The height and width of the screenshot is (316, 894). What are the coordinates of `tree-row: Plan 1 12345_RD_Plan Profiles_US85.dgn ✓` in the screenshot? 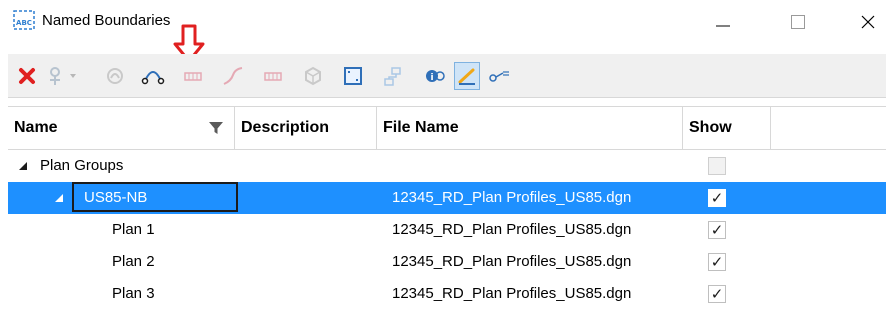 It's located at (447, 230).